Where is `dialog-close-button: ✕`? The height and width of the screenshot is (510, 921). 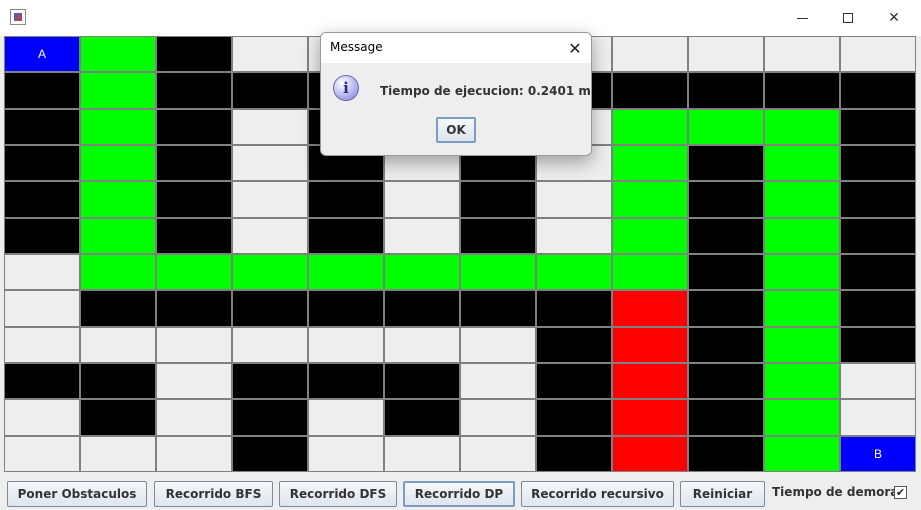
dialog-close-button: ✕ is located at coordinates (575, 48).